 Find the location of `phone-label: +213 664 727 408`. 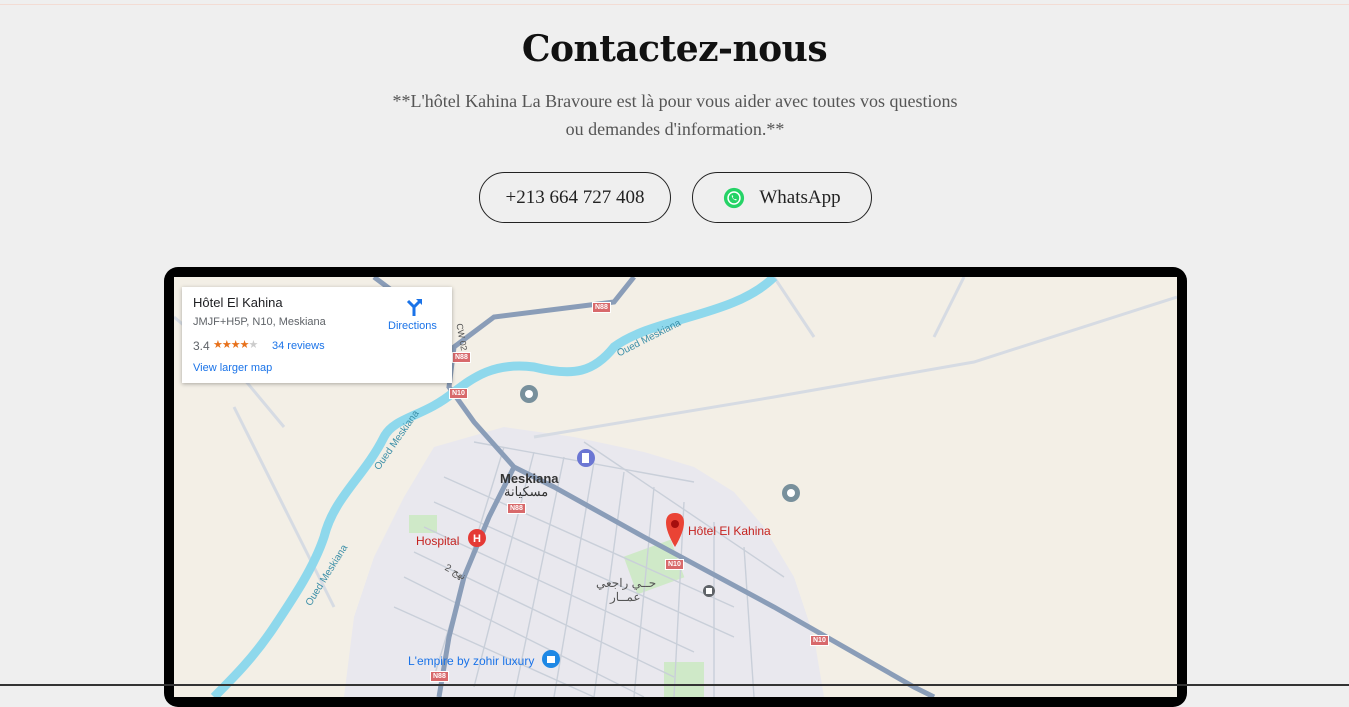

phone-label: +213 664 727 408 is located at coordinates (575, 197).